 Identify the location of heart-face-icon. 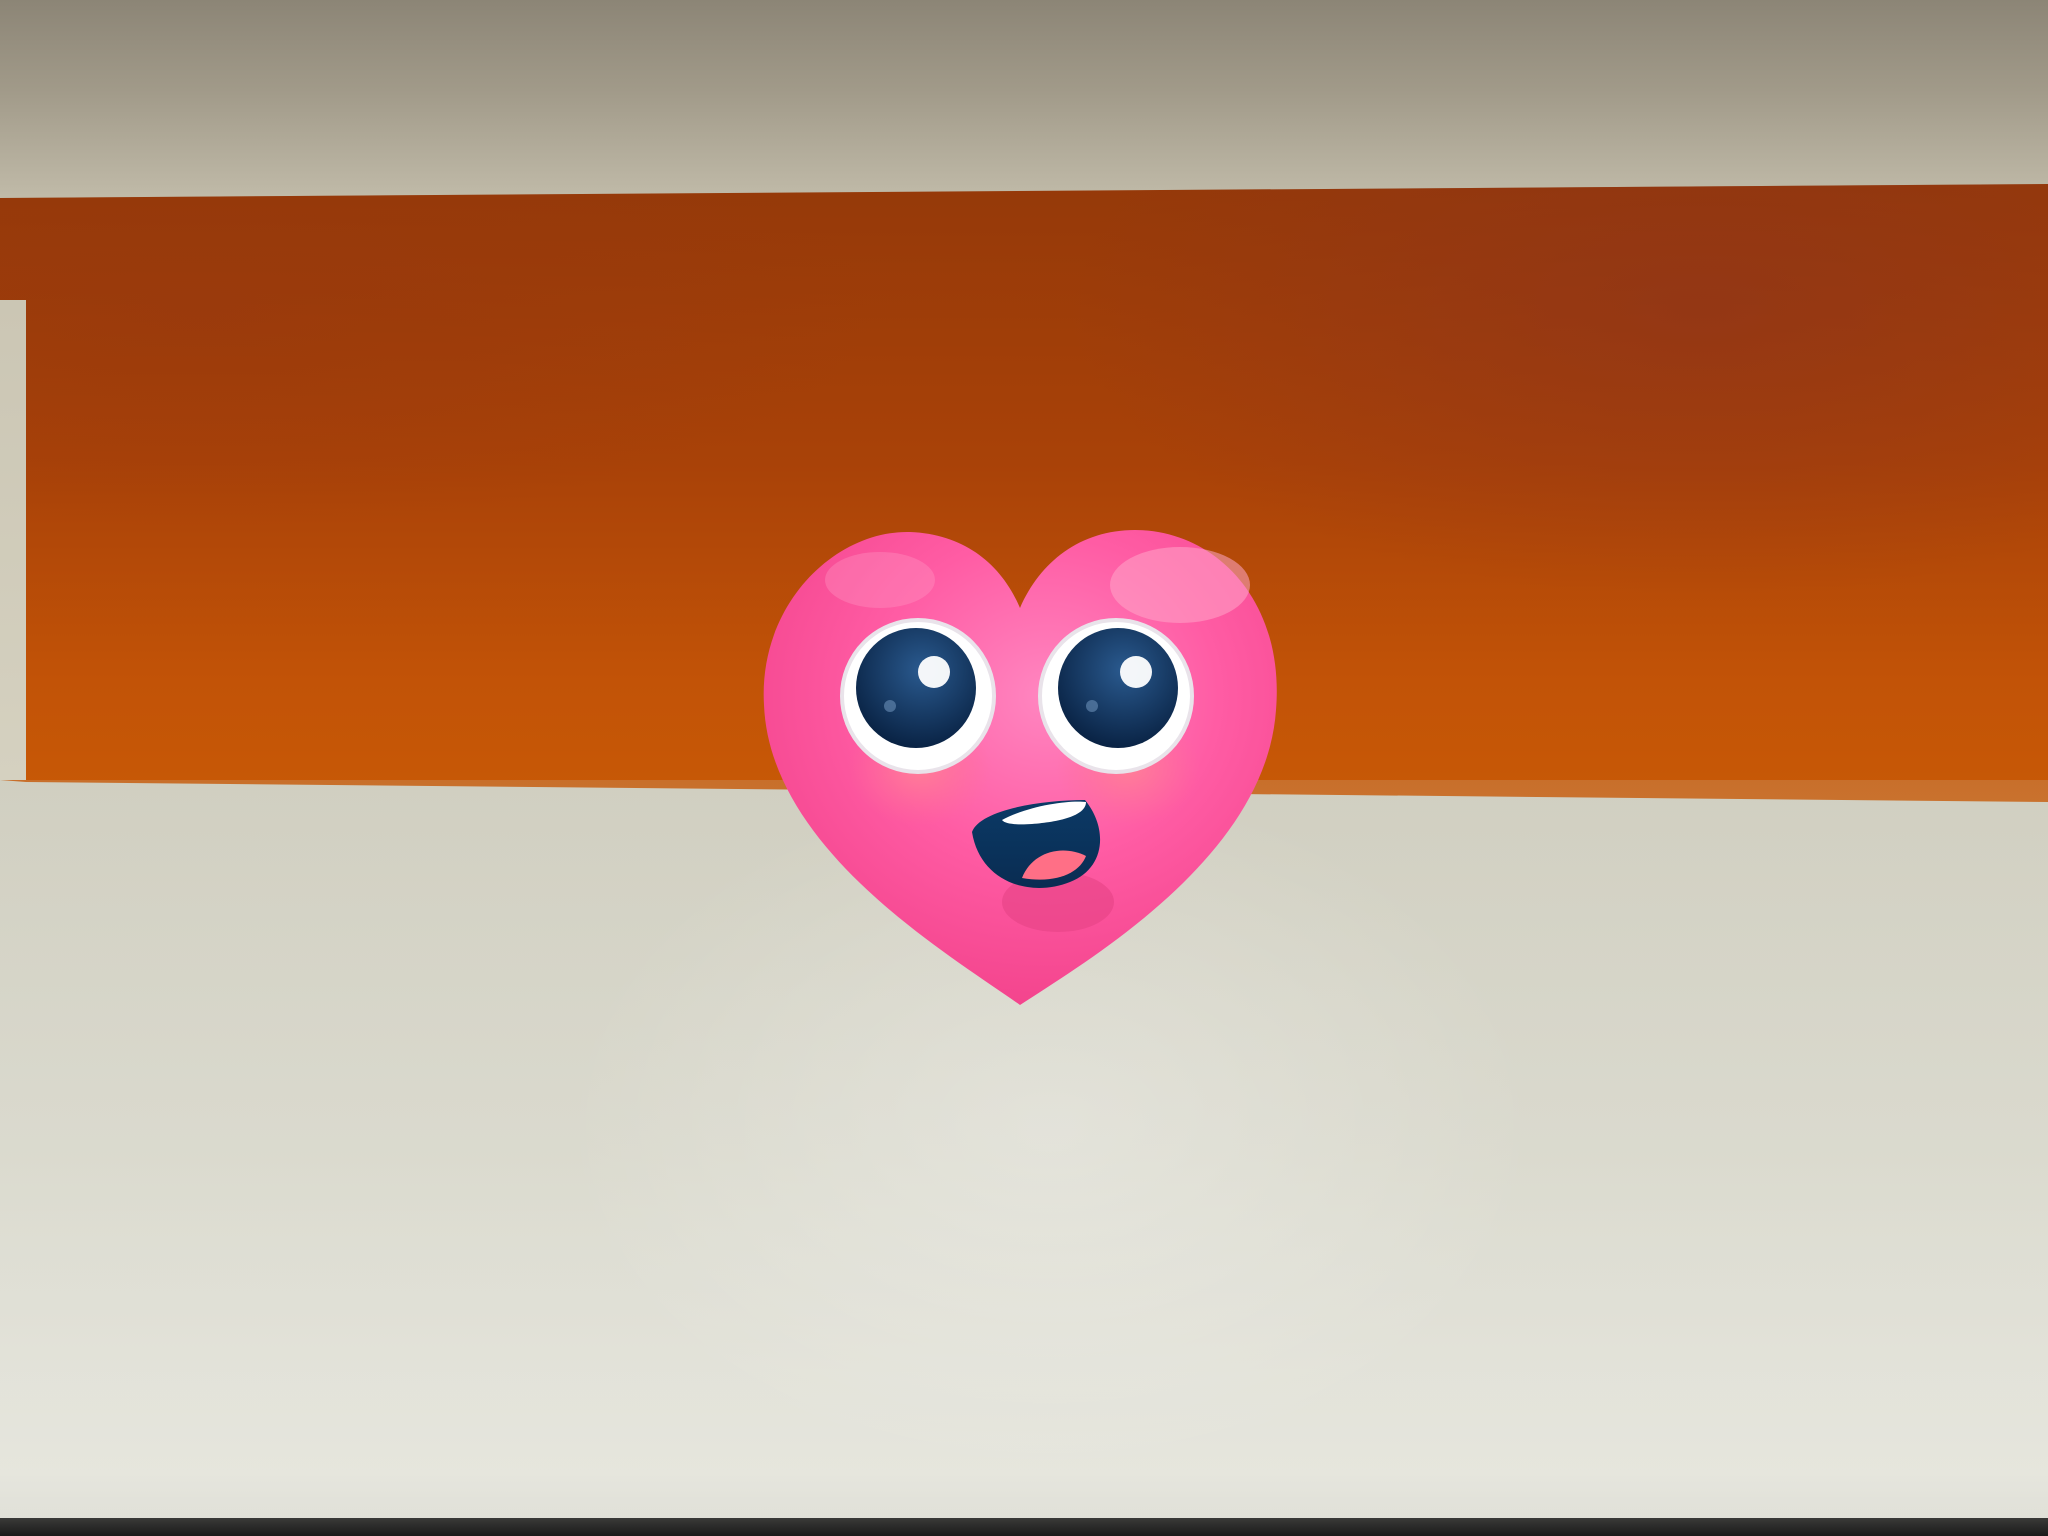
(1020, 770).